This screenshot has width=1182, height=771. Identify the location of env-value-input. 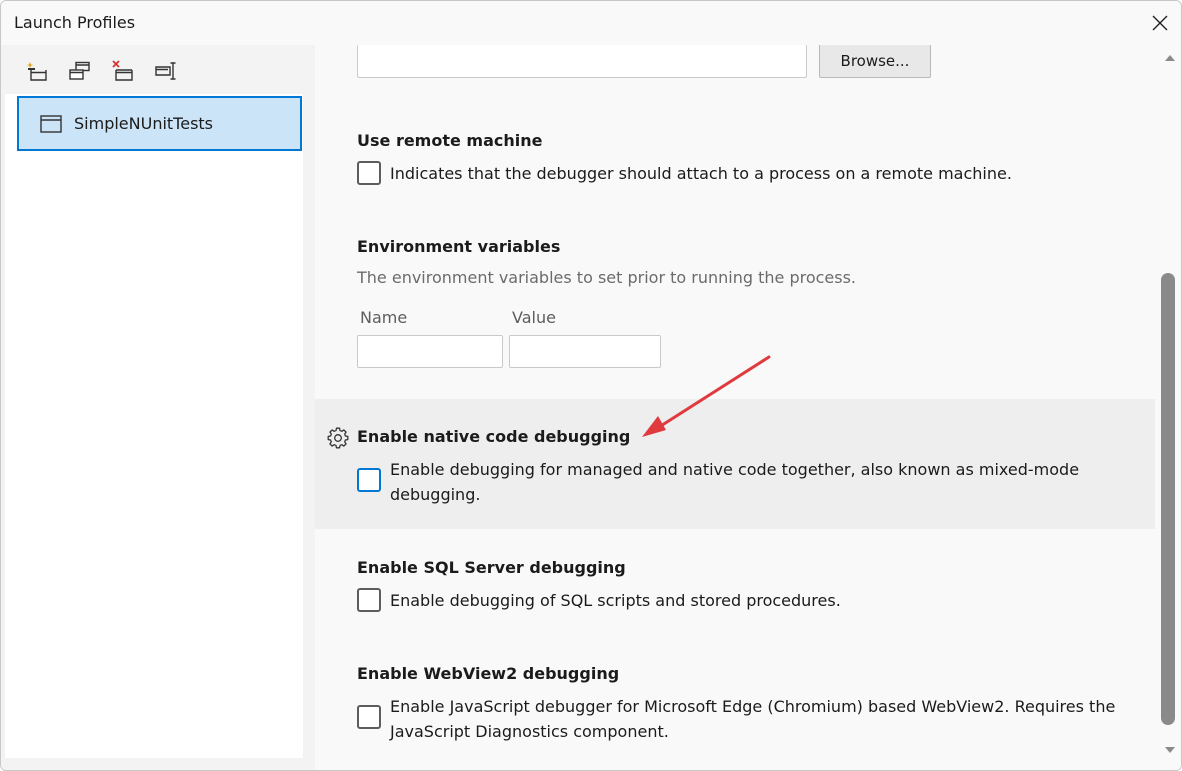
(585, 351).